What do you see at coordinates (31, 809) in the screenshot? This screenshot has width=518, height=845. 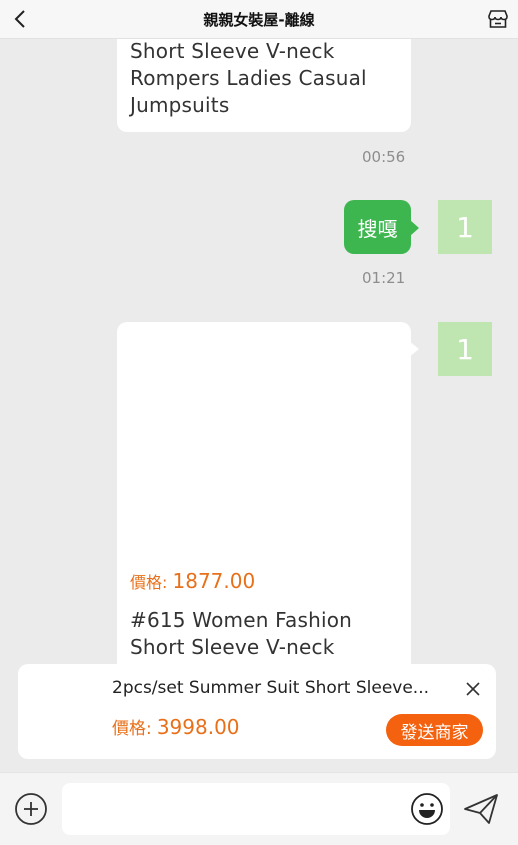 I see `plus-circle-icon` at bounding box center [31, 809].